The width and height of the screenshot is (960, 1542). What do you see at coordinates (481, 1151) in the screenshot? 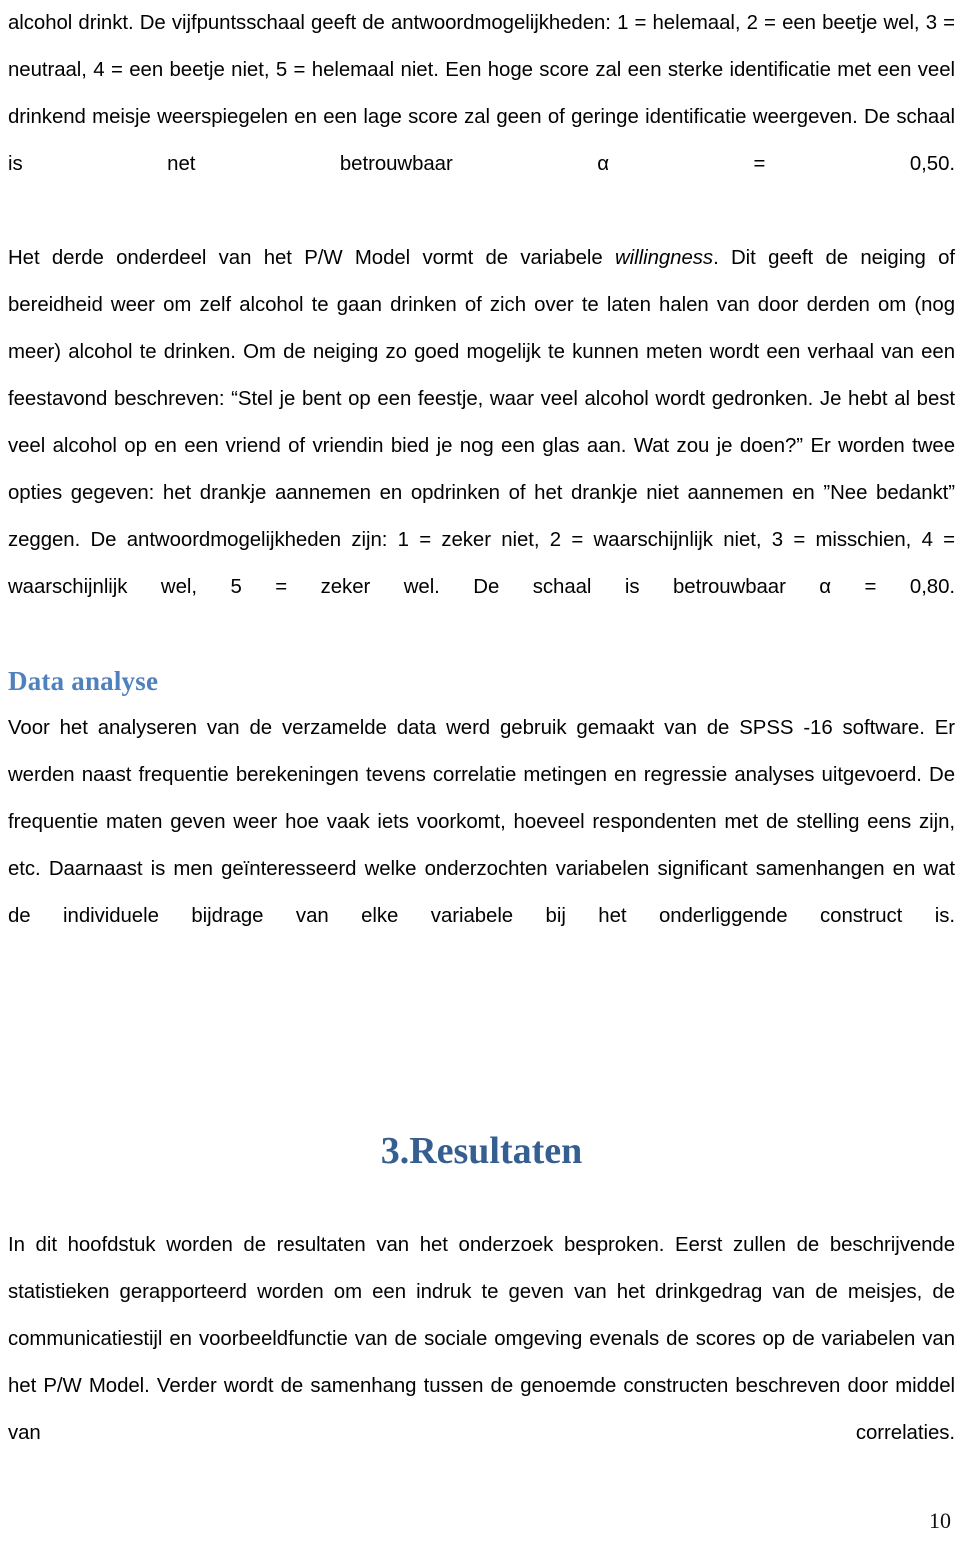
I see `chapter-heading-resultaten: 3.Resultaten` at bounding box center [481, 1151].